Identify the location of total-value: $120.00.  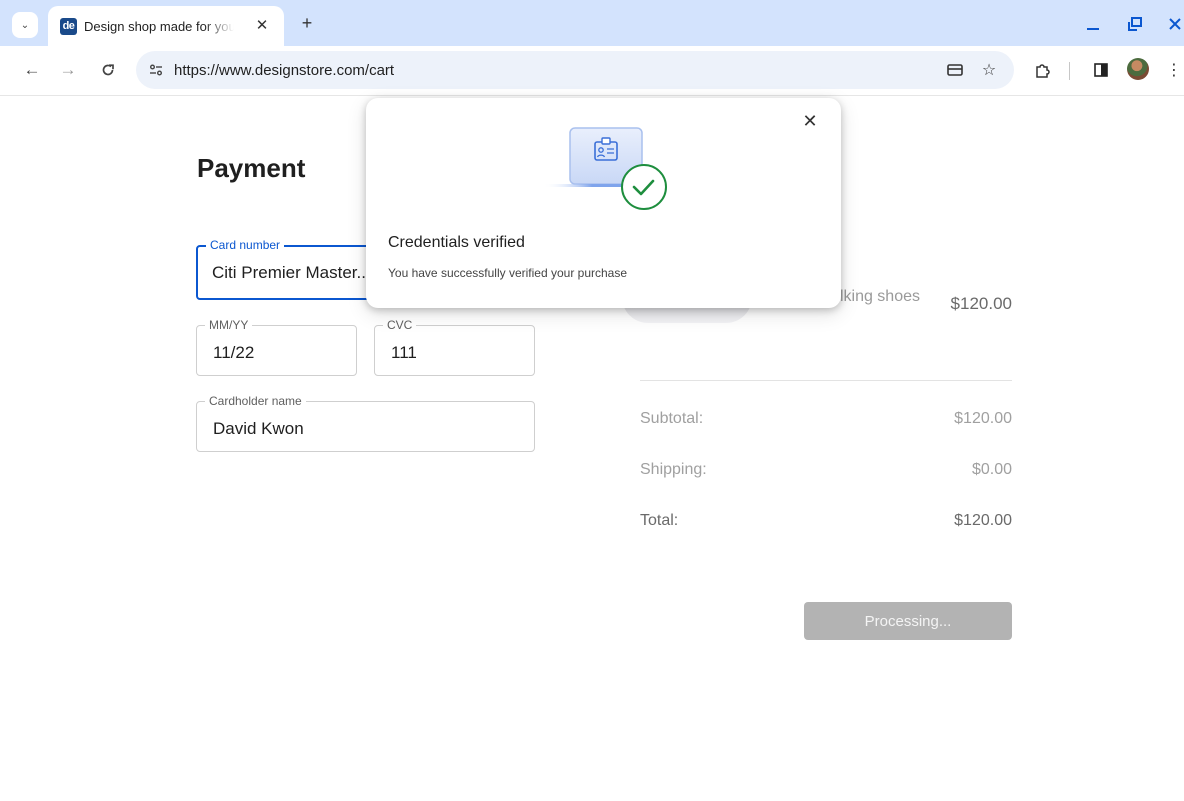
(983, 520).